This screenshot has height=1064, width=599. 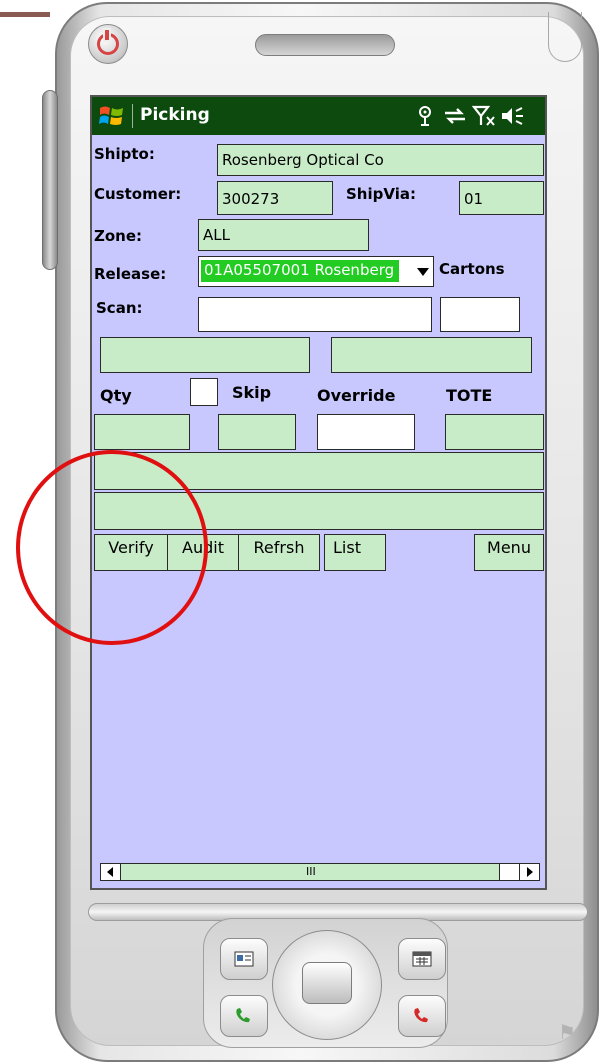 What do you see at coordinates (485, 116) in the screenshot?
I see `no-signal-icon` at bounding box center [485, 116].